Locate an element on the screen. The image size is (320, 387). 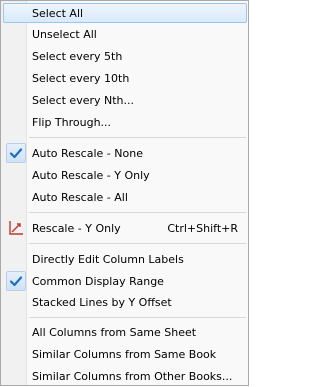
menu-item-label: Similar Columns from Same Book is located at coordinates (124, 354).